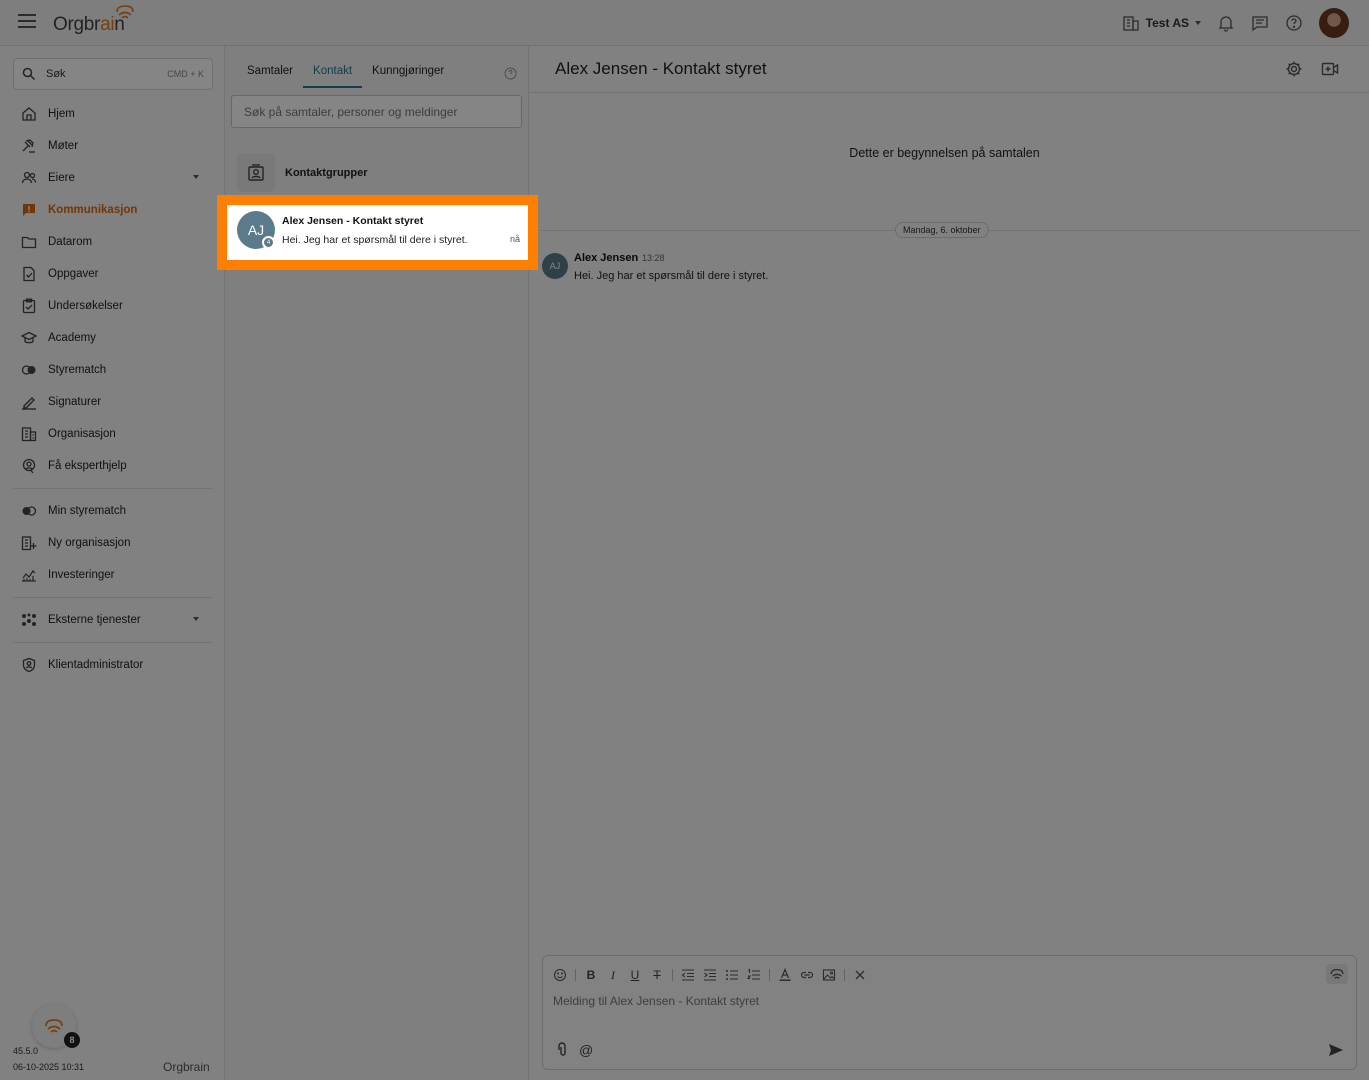  Describe the element at coordinates (29, 242) in the screenshot. I see `folder-icon` at that location.